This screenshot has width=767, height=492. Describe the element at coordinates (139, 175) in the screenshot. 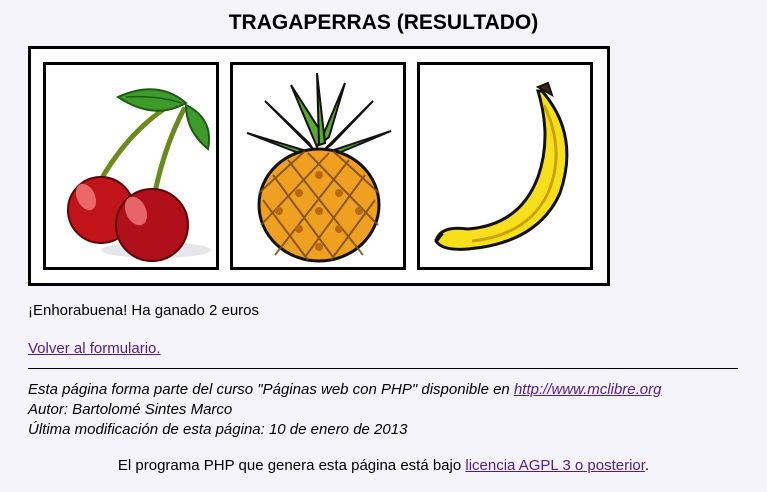

I see `cherries-icon` at that location.